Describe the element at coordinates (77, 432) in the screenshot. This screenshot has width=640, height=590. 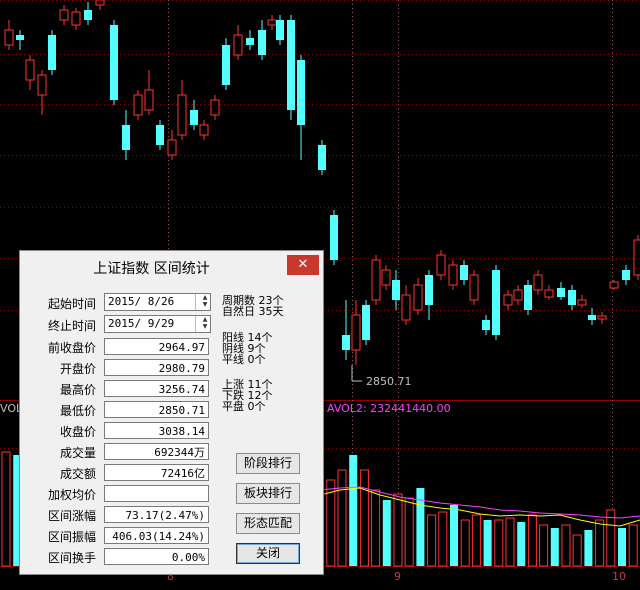
I see `row-label: 收盘价` at that location.